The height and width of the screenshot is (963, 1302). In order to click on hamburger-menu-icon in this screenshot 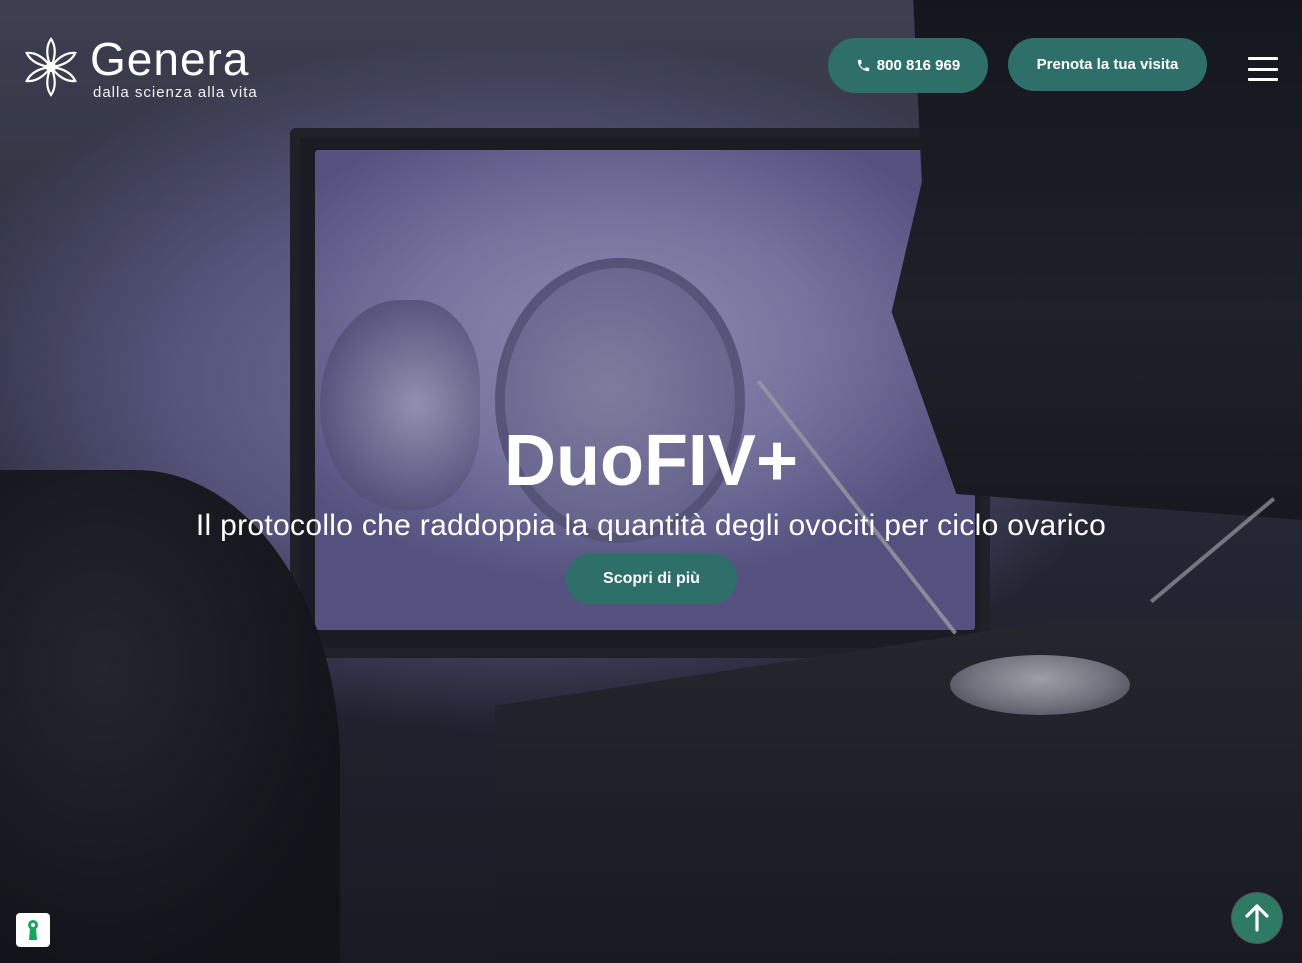, I will do `click(1263, 69)`.